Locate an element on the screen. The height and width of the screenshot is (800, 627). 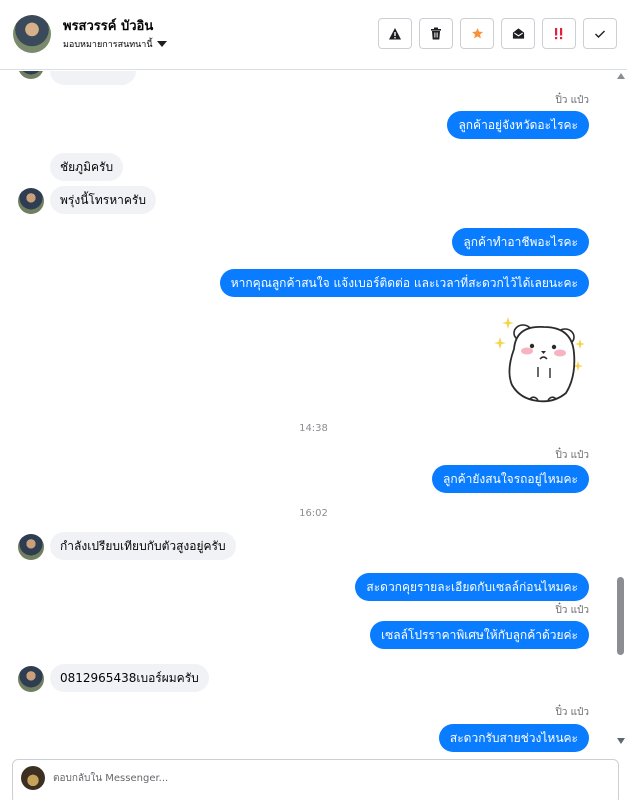
envelope-open-icon is located at coordinates (518, 33).